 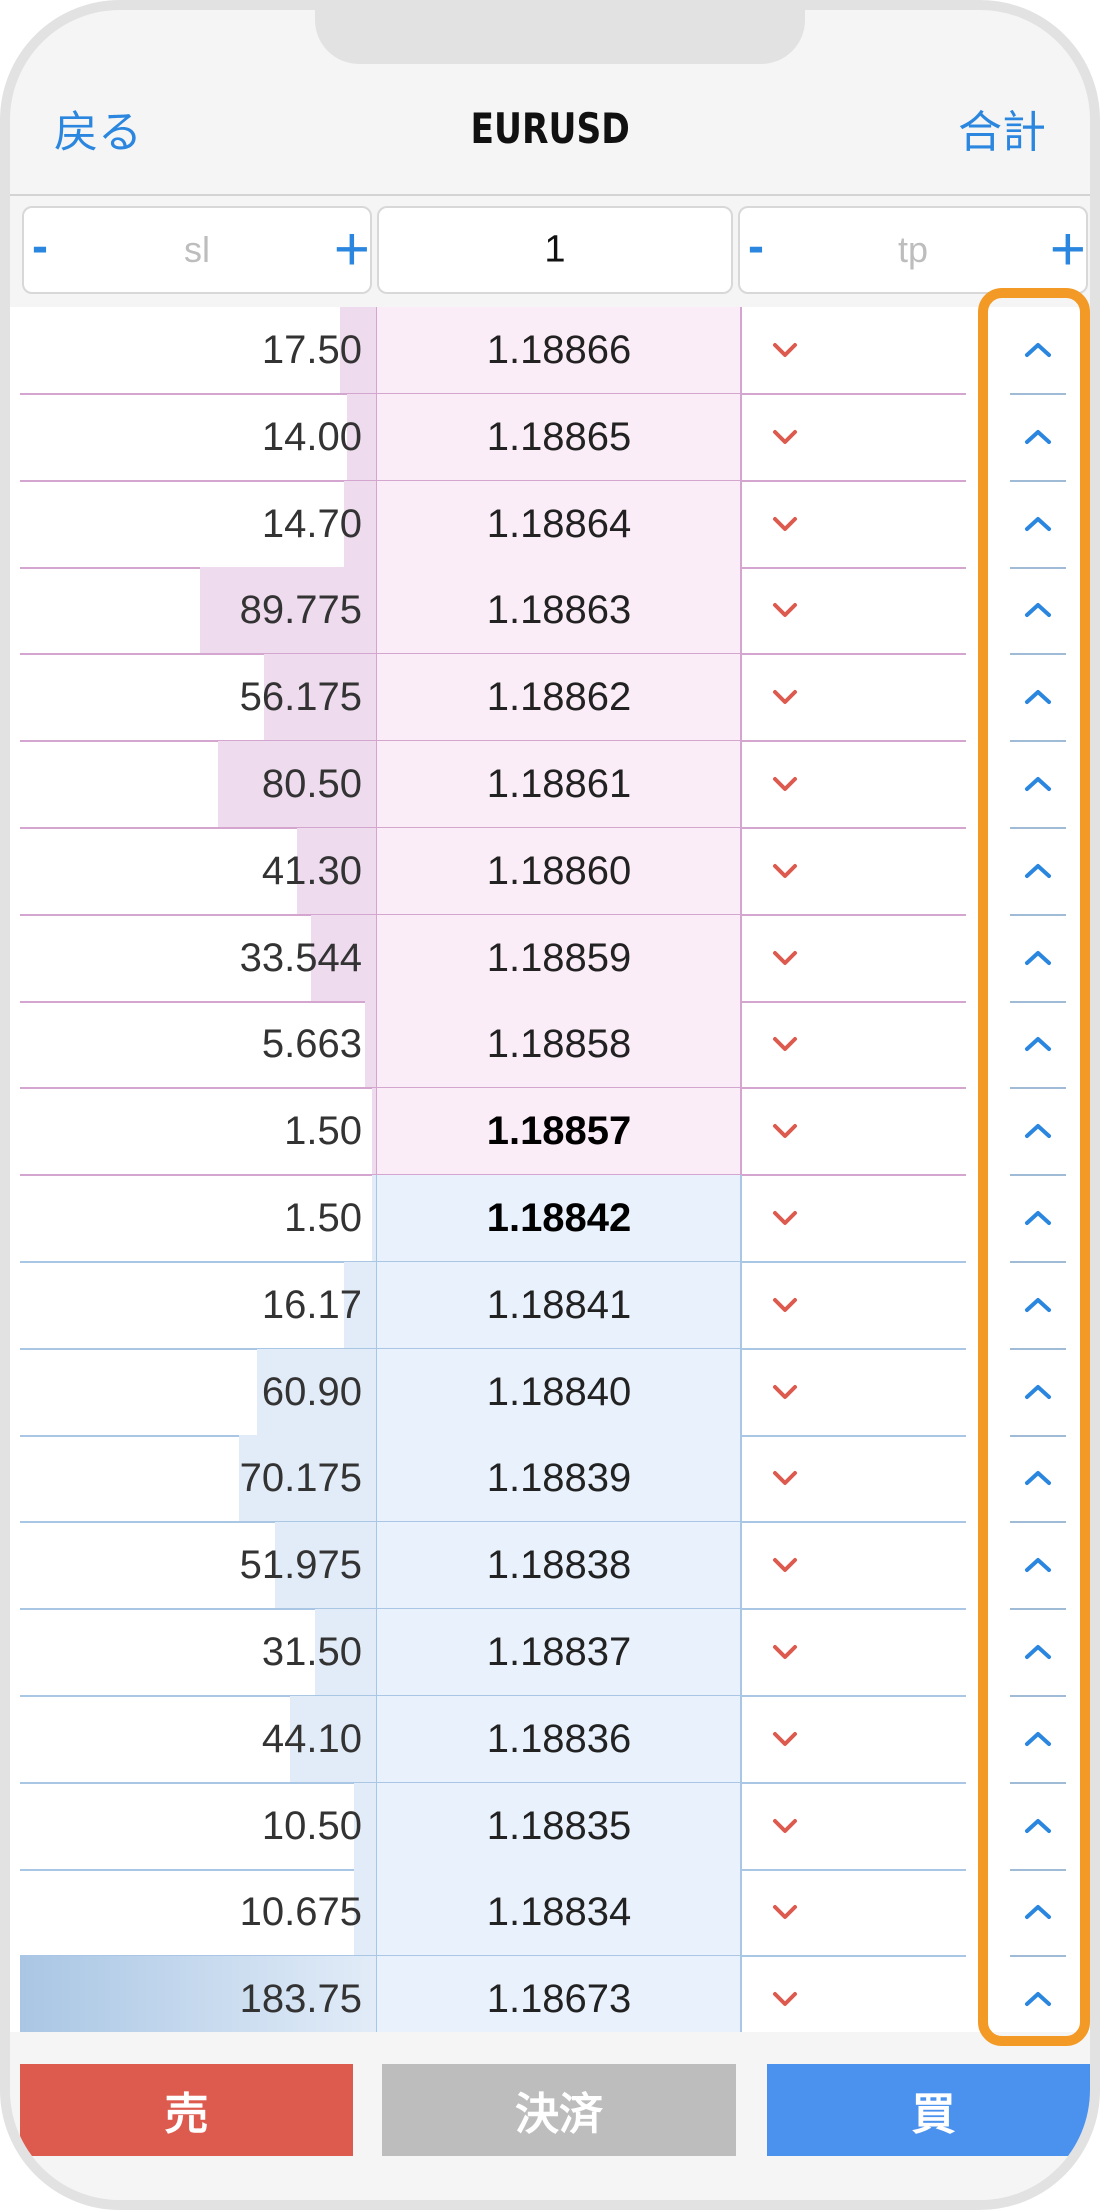 What do you see at coordinates (559, 1565) in the screenshot?
I see `price-cell: 1.18838` at bounding box center [559, 1565].